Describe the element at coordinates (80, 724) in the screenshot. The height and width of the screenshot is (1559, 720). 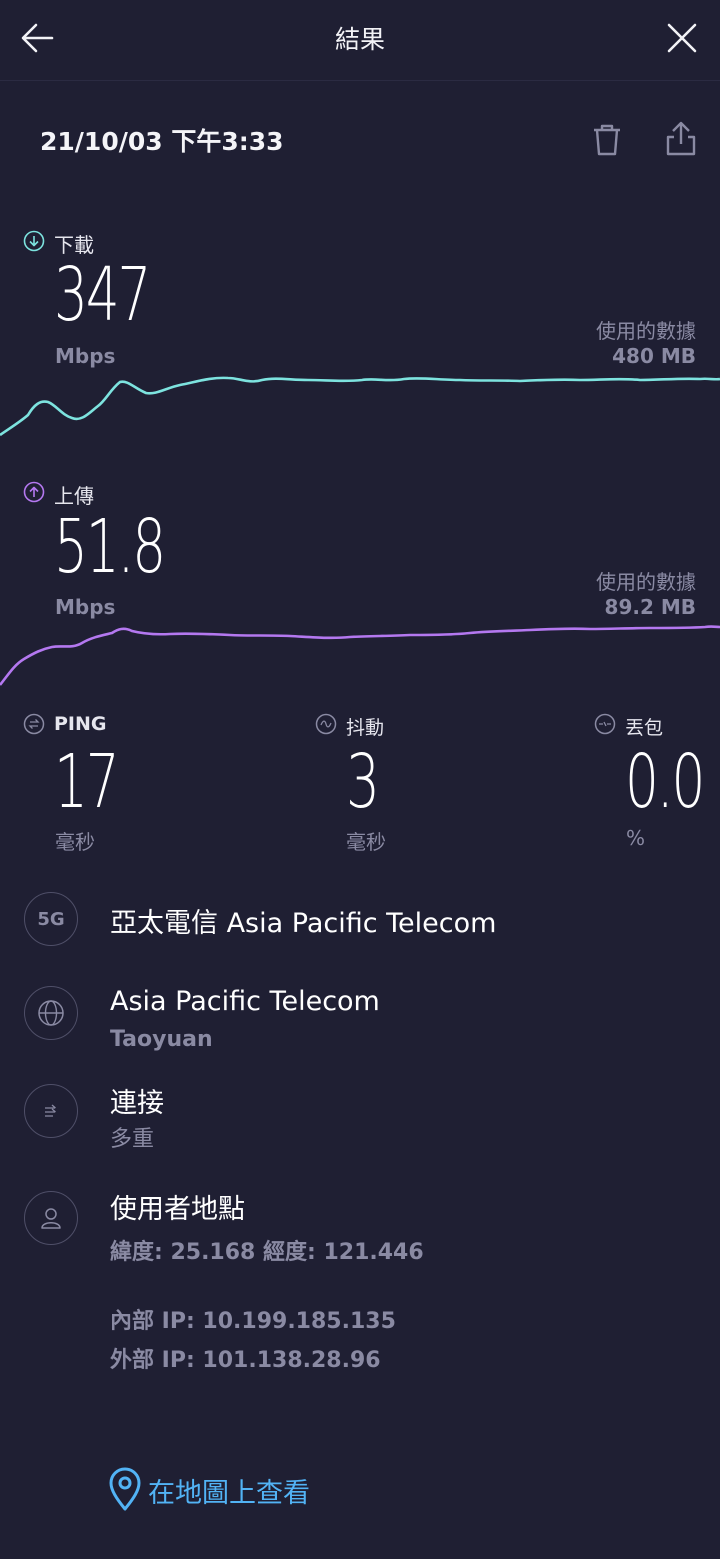
I see `ping-label: PING` at that location.